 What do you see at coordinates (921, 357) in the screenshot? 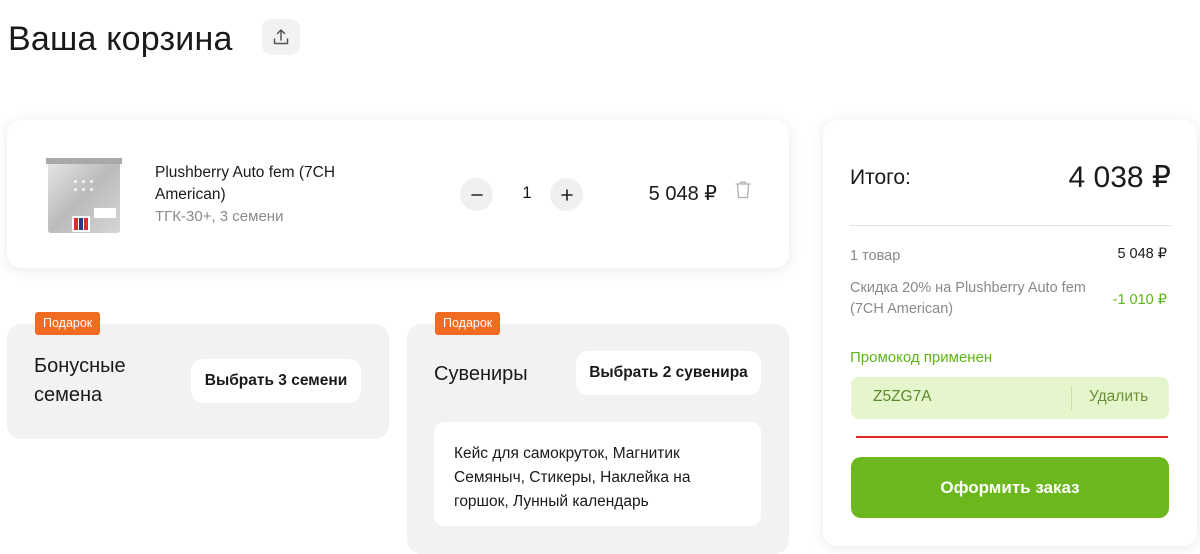
I see `promo-applied-label: Промокод применен` at bounding box center [921, 357].